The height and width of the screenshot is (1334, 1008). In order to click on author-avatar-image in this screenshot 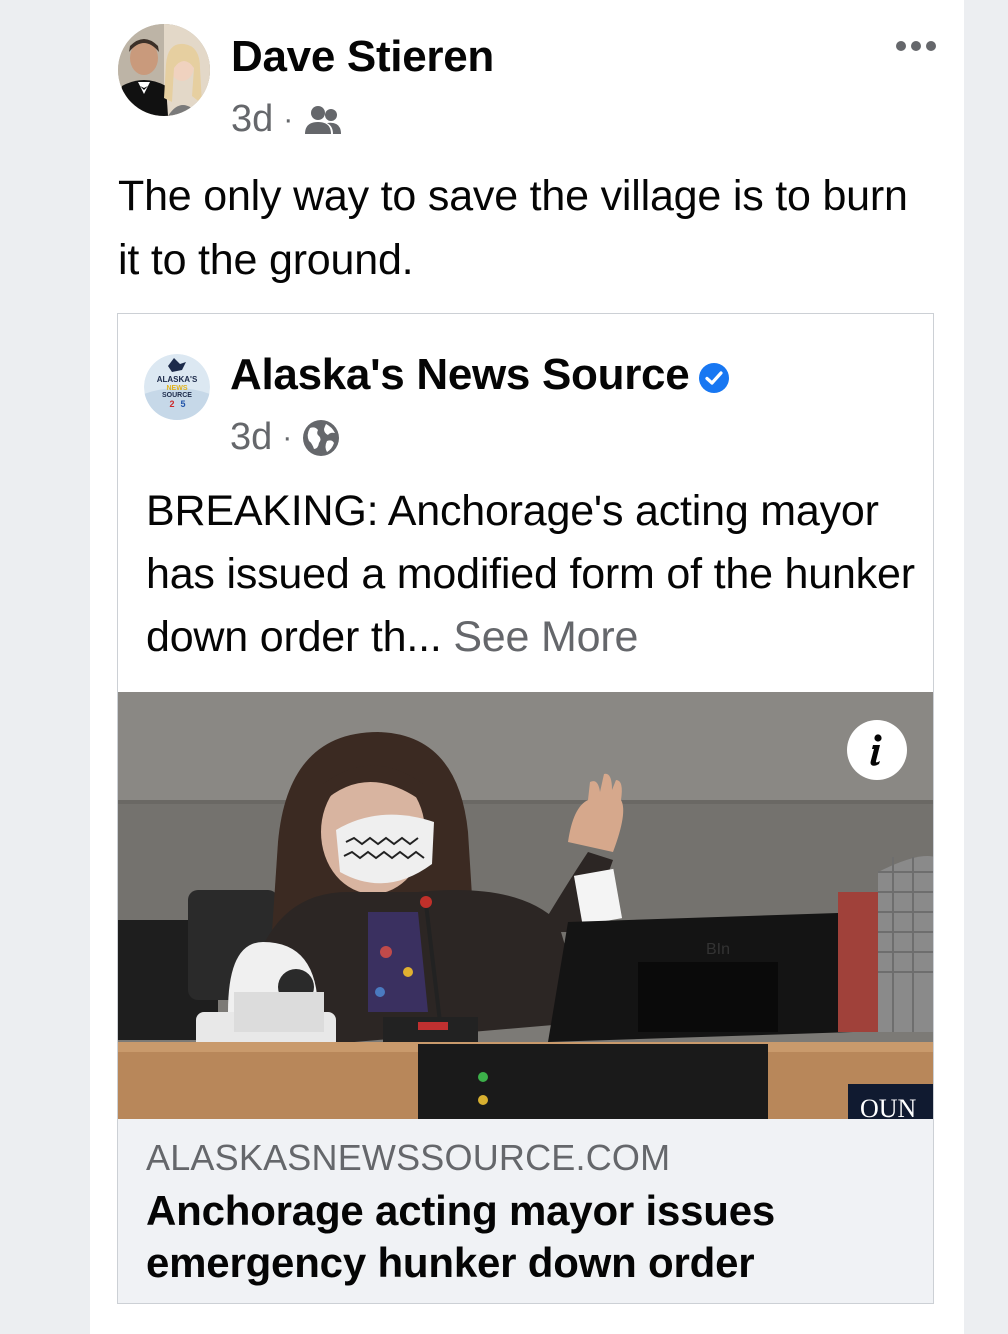, I will do `click(164, 70)`.